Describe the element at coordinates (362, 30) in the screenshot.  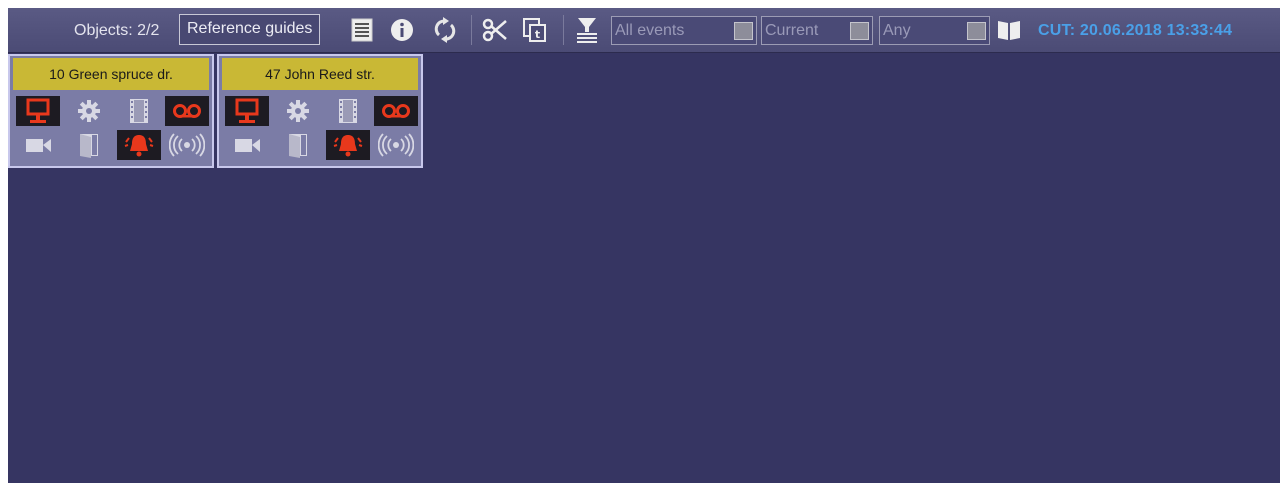
I see `list-icon` at that location.